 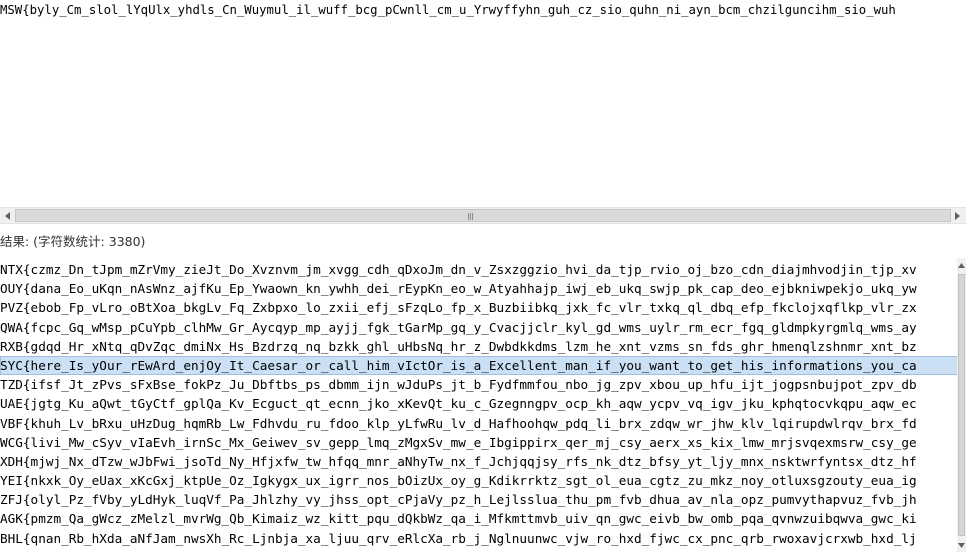 What do you see at coordinates (961, 545) in the screenshot?
I see `scroll-down-arrow-icon` at bounding box center [961, 545].